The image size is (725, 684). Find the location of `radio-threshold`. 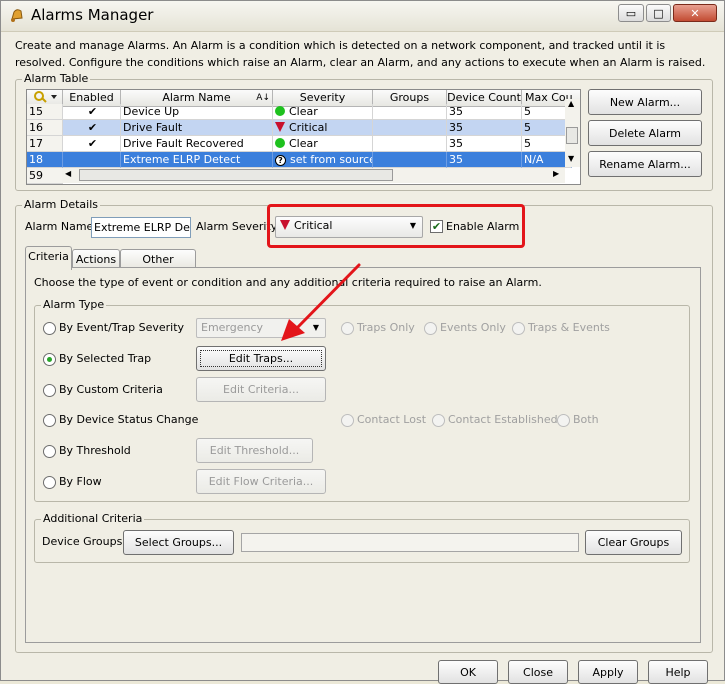

radio-threshold is located at coordinates (49, 451).